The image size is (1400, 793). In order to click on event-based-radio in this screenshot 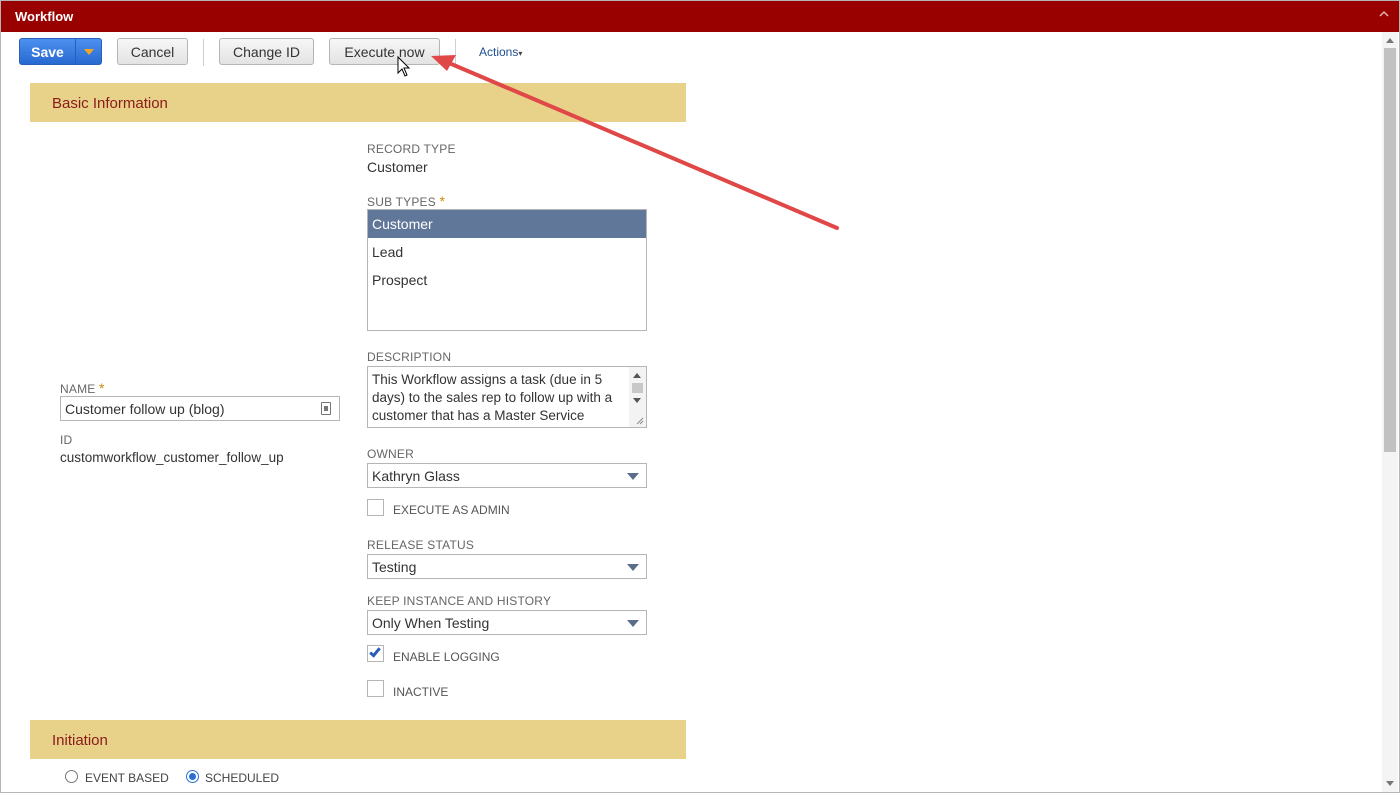, I will do `click(71, 776)`.